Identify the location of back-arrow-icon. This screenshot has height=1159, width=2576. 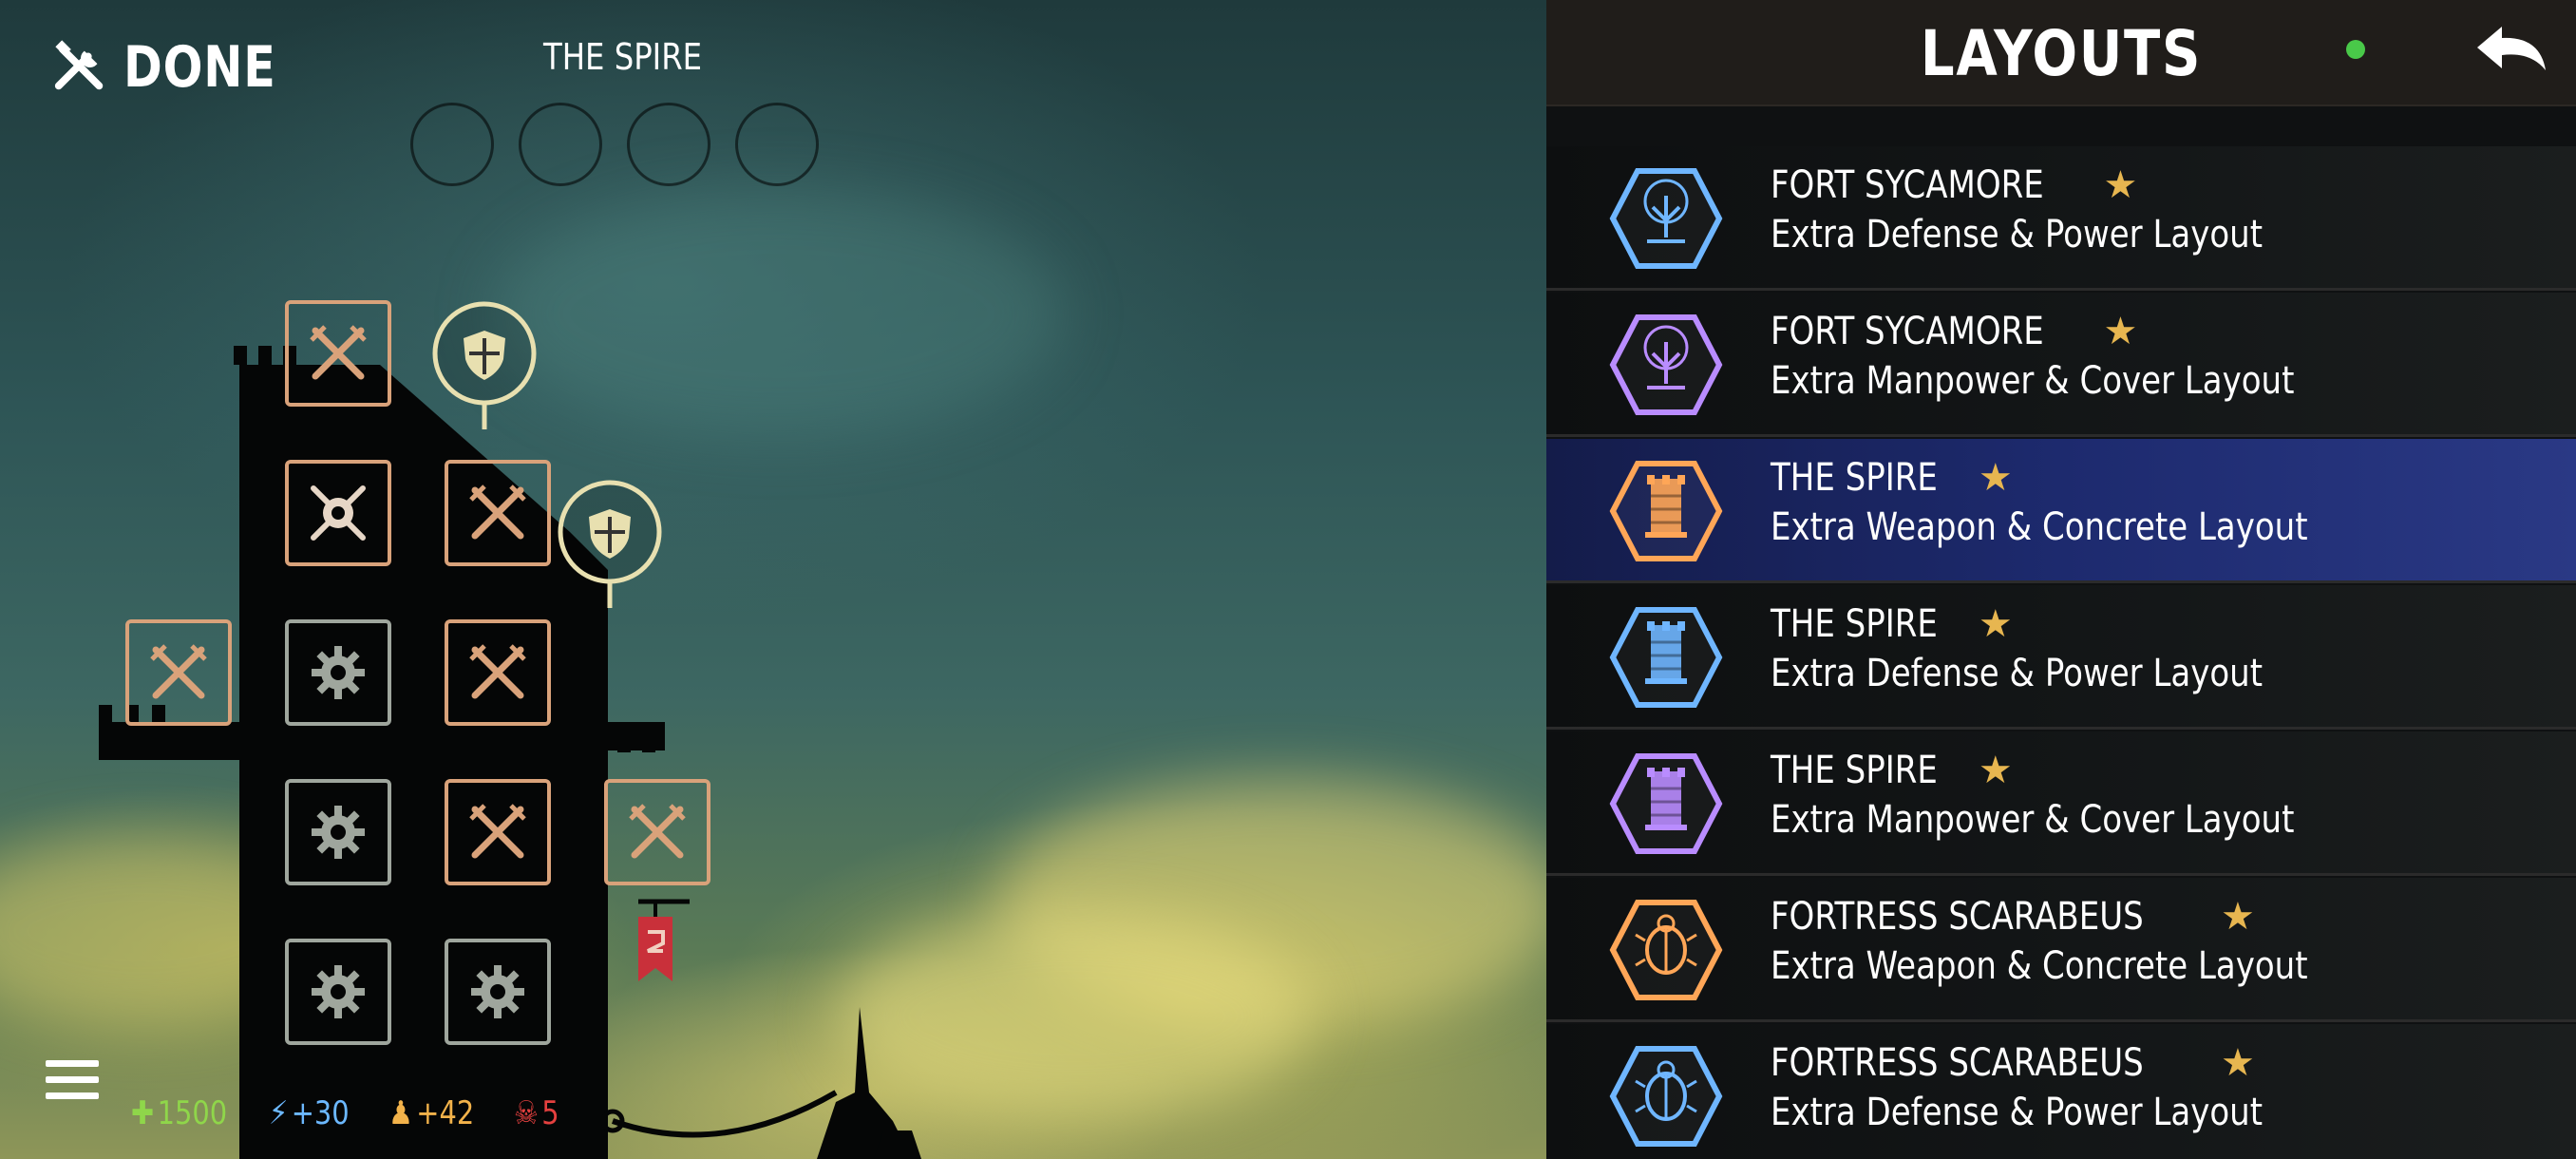
(2511, 53).